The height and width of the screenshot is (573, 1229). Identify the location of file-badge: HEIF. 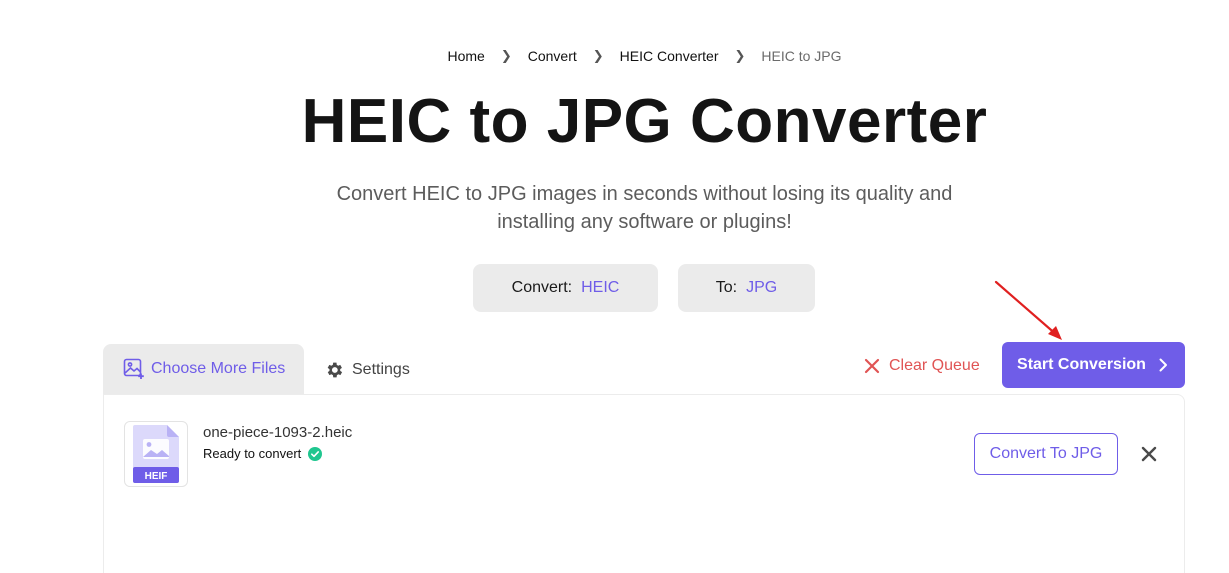
(156, 476).